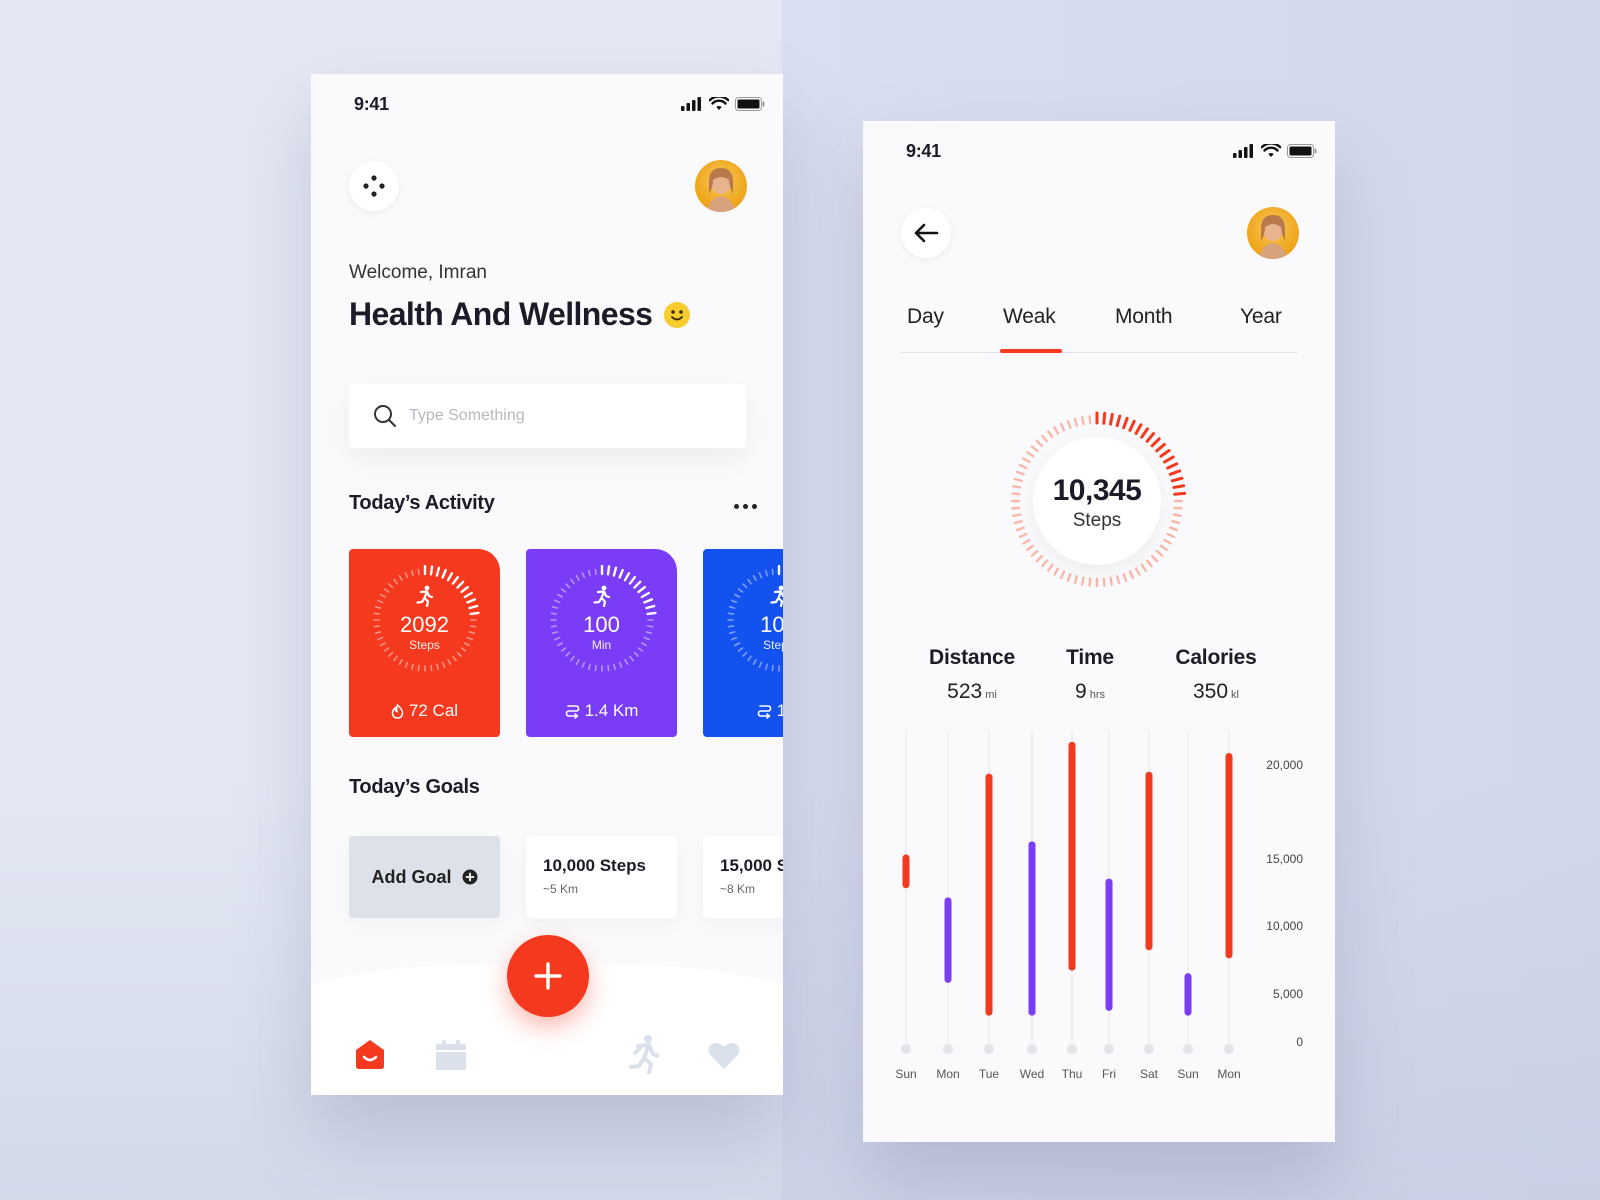 This screenshot has width=1600, height=1200. What do you see at coordinates (501, 314) in the screenshot?
I see `page-title-text: Health And Wellness` at bounding box center [501, 314].